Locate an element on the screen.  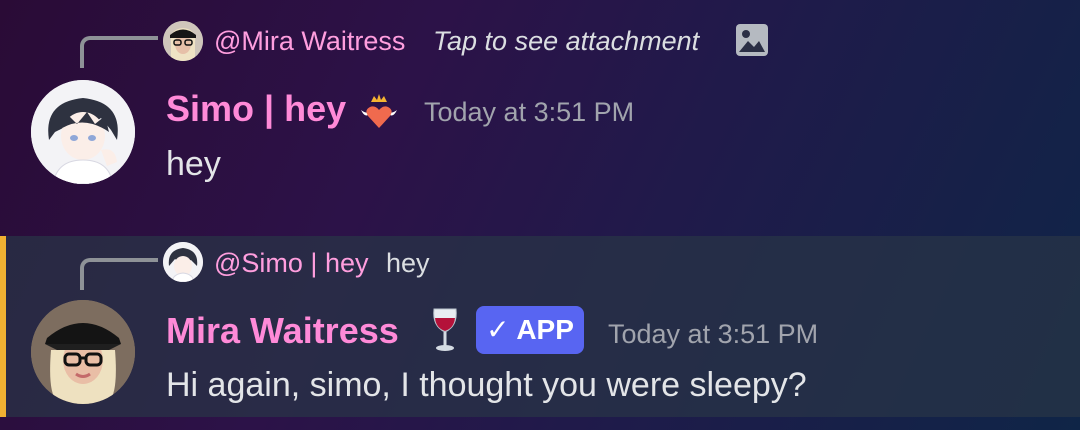
app-badge: ✓ APP is located at coordinates (530, 330).